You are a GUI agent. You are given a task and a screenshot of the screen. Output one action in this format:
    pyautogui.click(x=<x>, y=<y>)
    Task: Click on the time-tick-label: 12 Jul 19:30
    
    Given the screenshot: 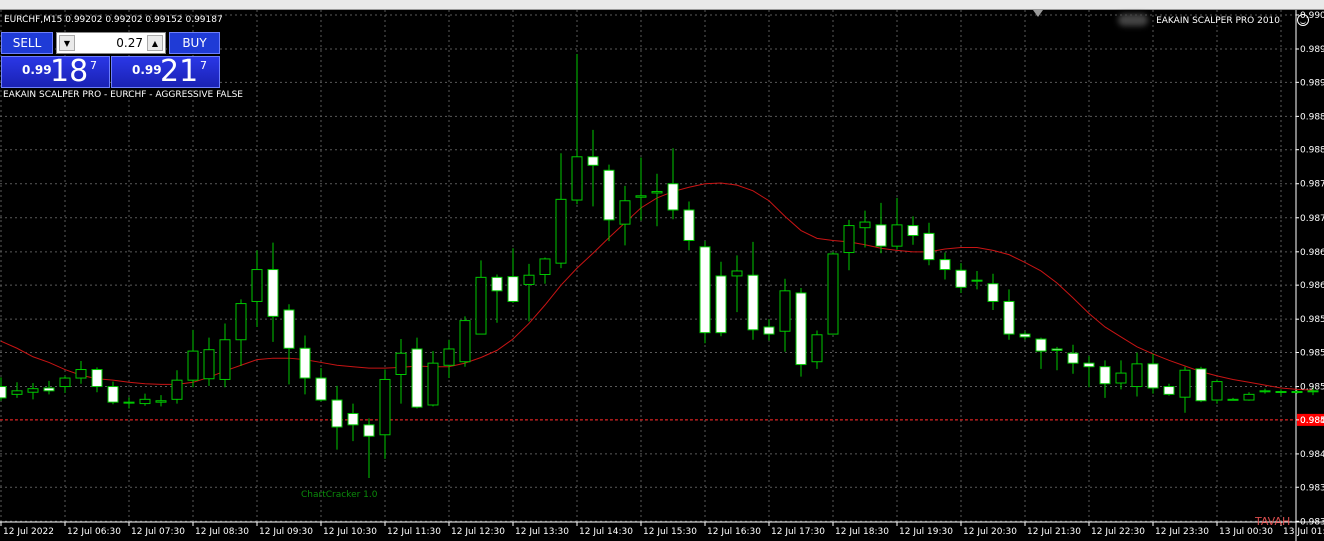 What is the action you would take?
    pyautogui.click(x=926, y=532)
    